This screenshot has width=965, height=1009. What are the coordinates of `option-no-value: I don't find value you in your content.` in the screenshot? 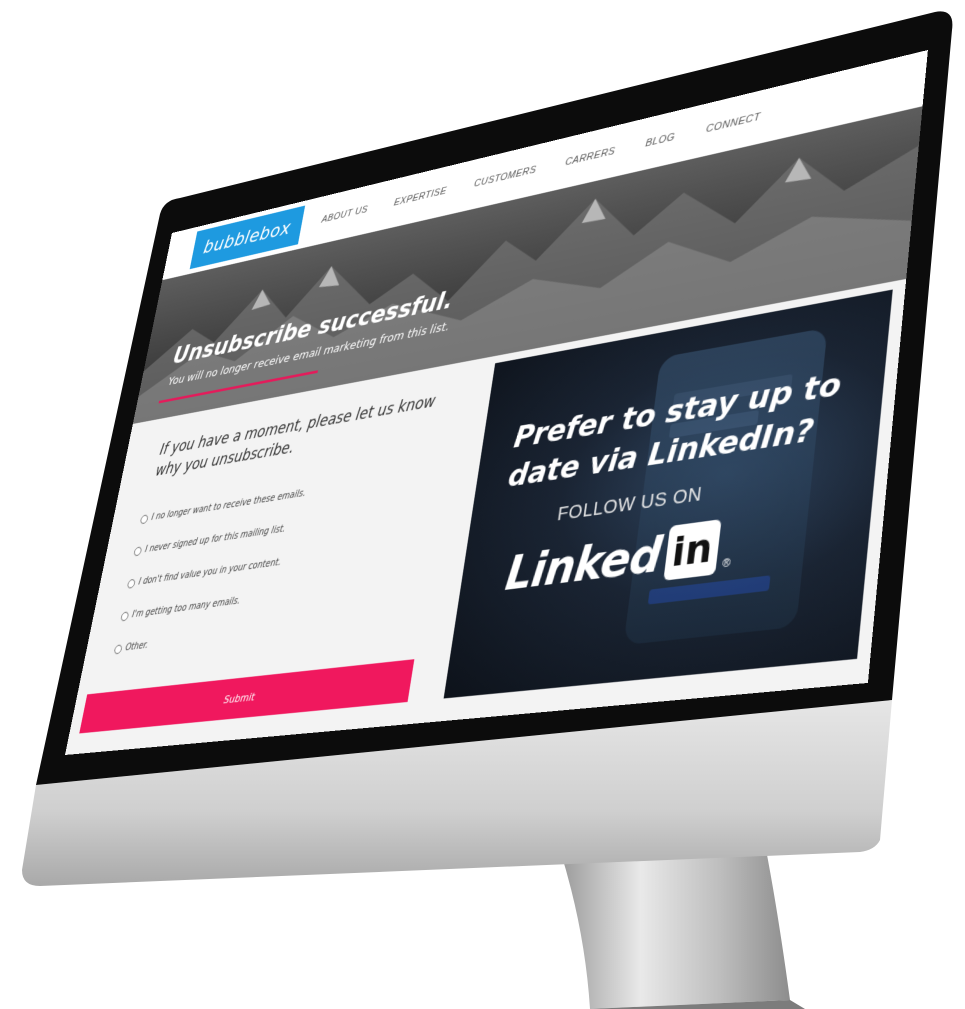 It's located at (204, 573).